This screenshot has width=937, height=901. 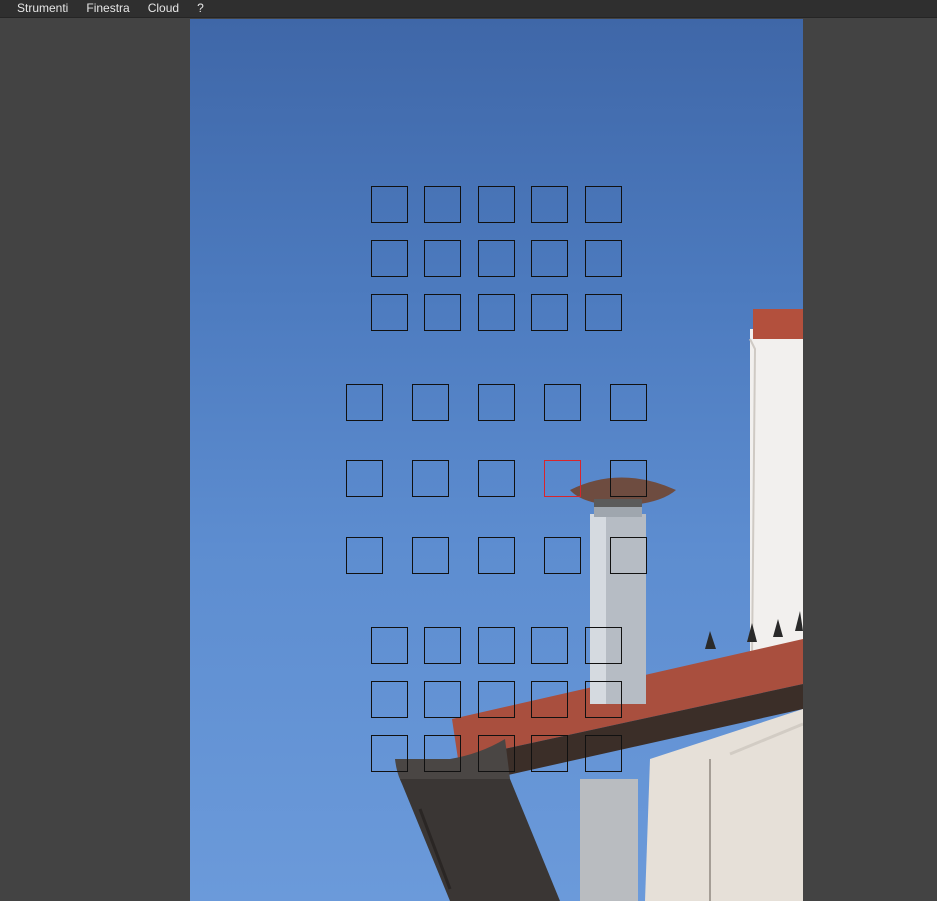 What do you see at coordinates (778, 324) in the screenshot?
I see `wall-cap` at bounding box center [778, 324].